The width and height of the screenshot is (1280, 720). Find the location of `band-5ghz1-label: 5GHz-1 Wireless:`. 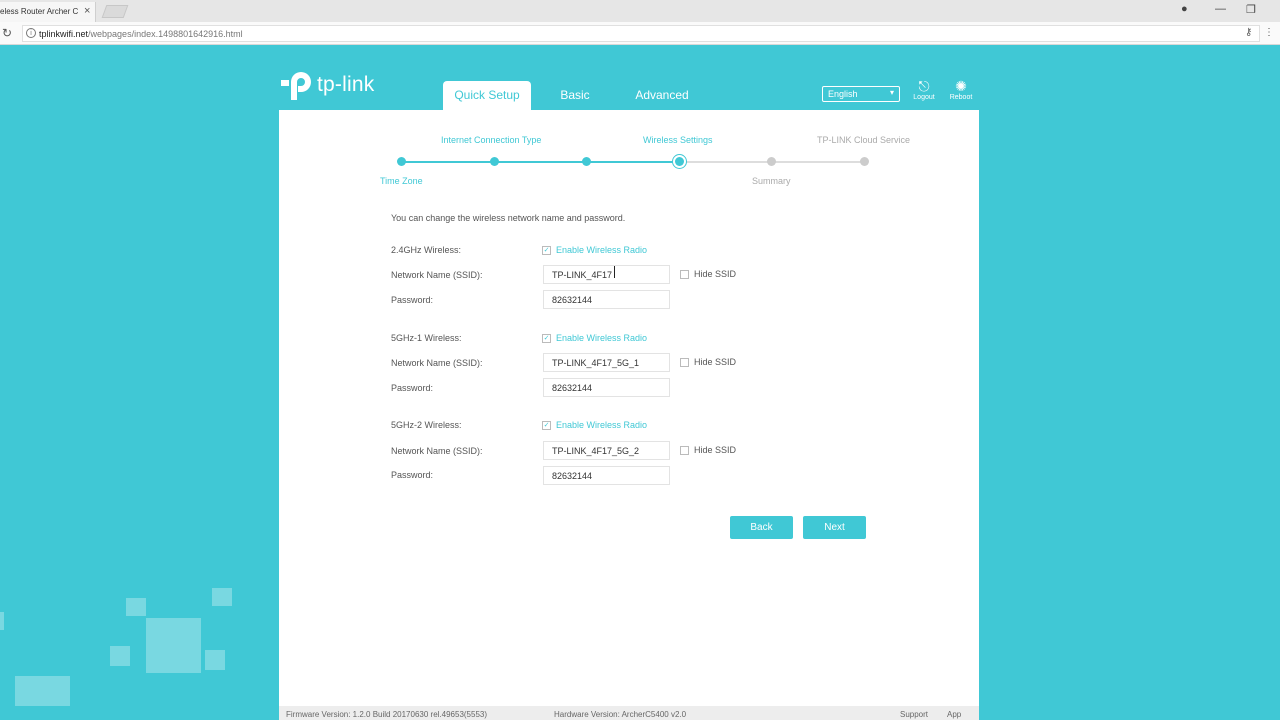

band-5ghz1-label: 5GHz-1 Wireless: is located at coordinates (426, 338).